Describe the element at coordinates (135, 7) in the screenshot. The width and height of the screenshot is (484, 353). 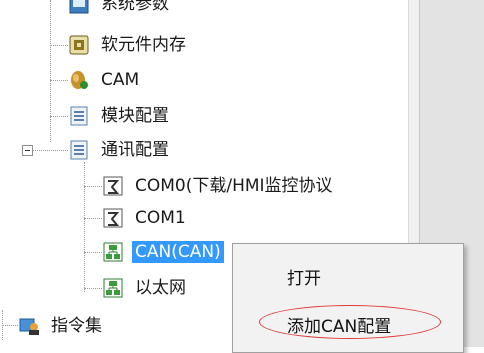
I see `tree-item-label: 系统参数` at that location.